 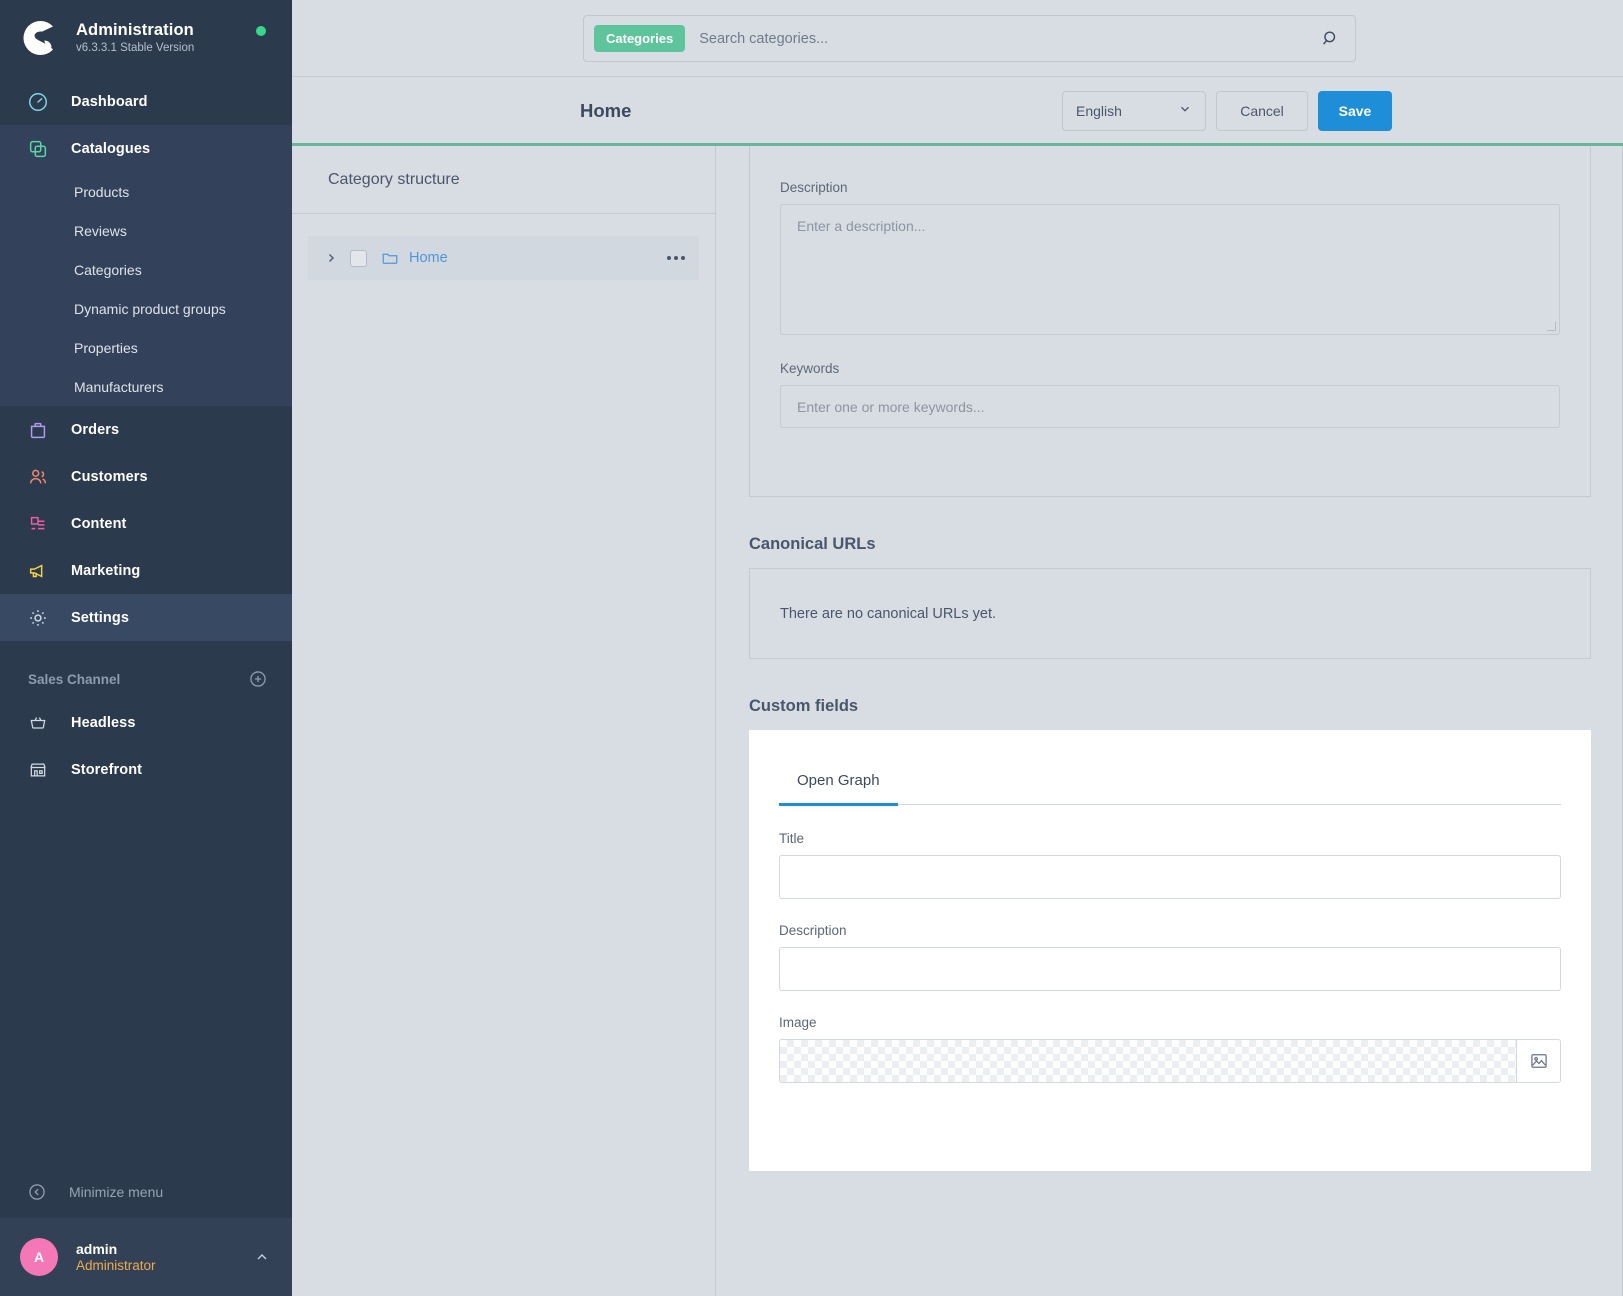 What do you see at coordinates (261, 31) in the screenshot?
I see `status-dot-icon` at bounding box center [261, 31].